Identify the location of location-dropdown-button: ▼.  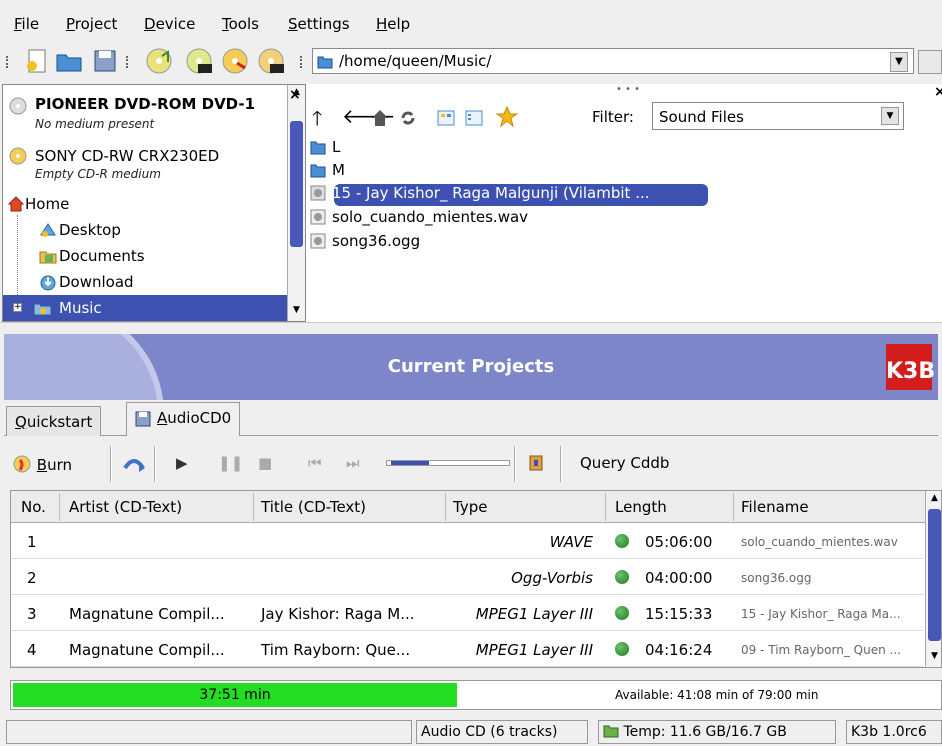
(899, 62).